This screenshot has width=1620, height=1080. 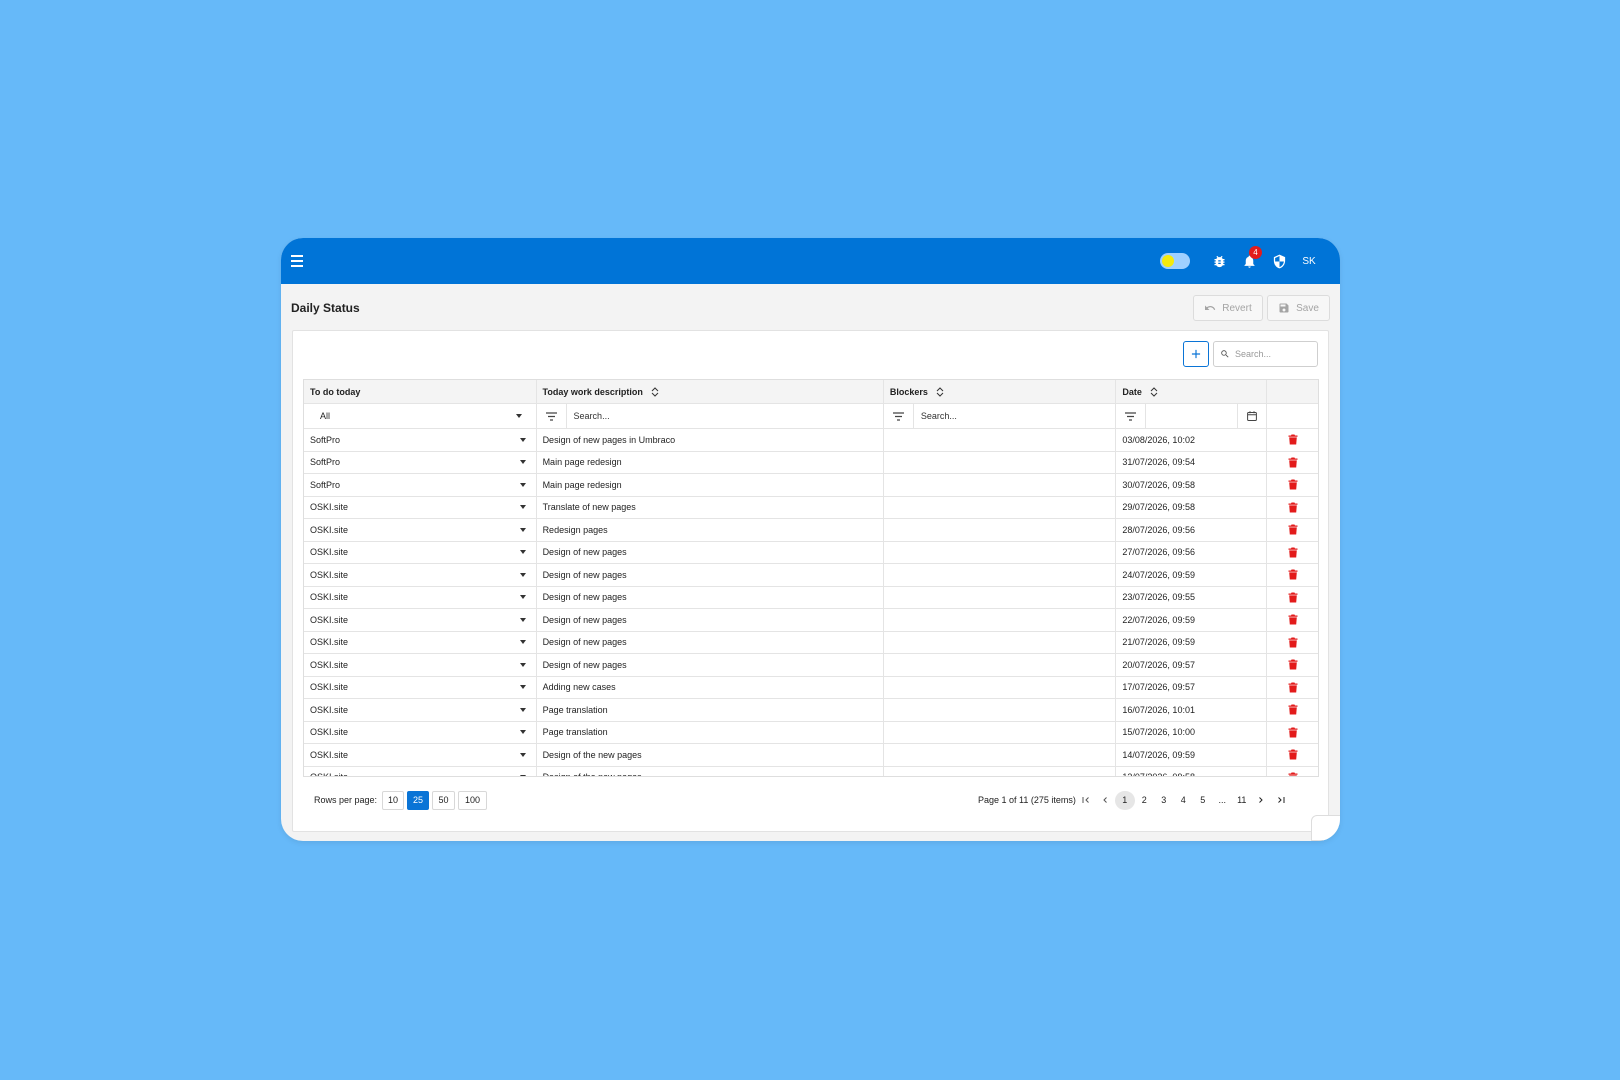 I want to click on date-cell: 23/07/2026, 09:55, so click(x=1192, y=597).